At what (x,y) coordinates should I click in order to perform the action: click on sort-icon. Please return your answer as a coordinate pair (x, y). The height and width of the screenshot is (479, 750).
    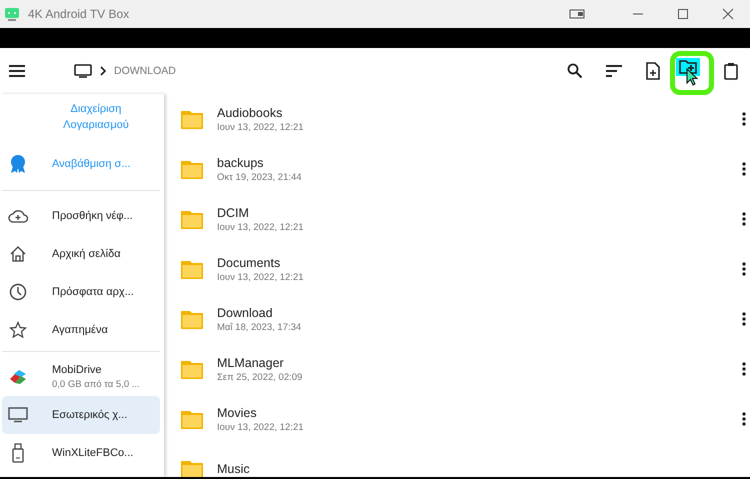
    Looking at the image, I should click on (614, 71).